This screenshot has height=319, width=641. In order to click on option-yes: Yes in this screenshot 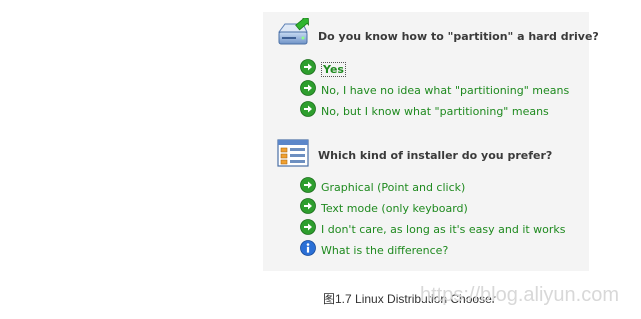, I will do `click(323, 69)`.